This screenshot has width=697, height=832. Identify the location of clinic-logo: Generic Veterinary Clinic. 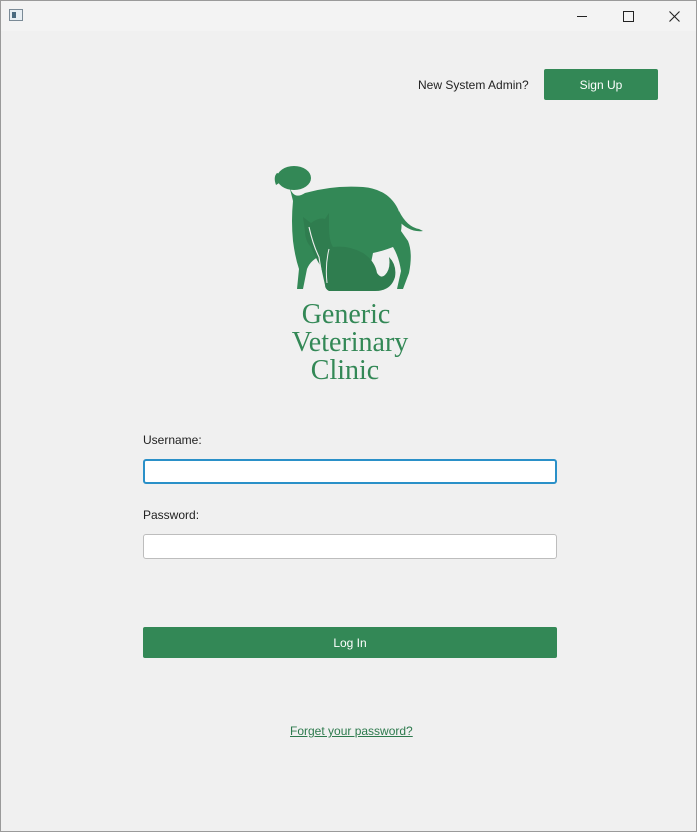
(348, 276).